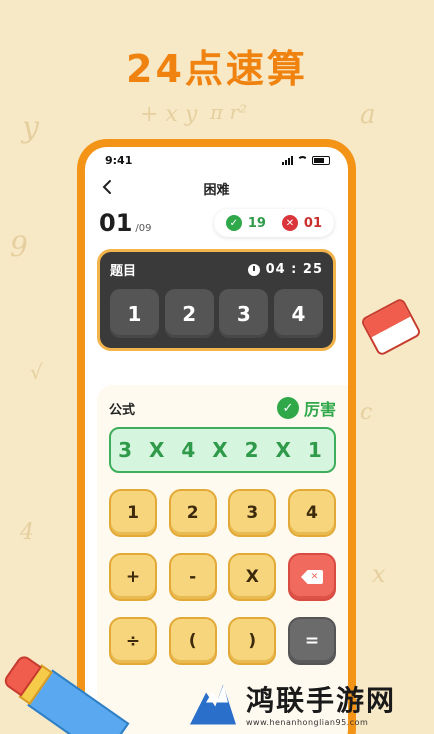 Image resolution: width=434 pixels, height=734 pixels. I want to click on number-tile: 1, so click(134, 313).